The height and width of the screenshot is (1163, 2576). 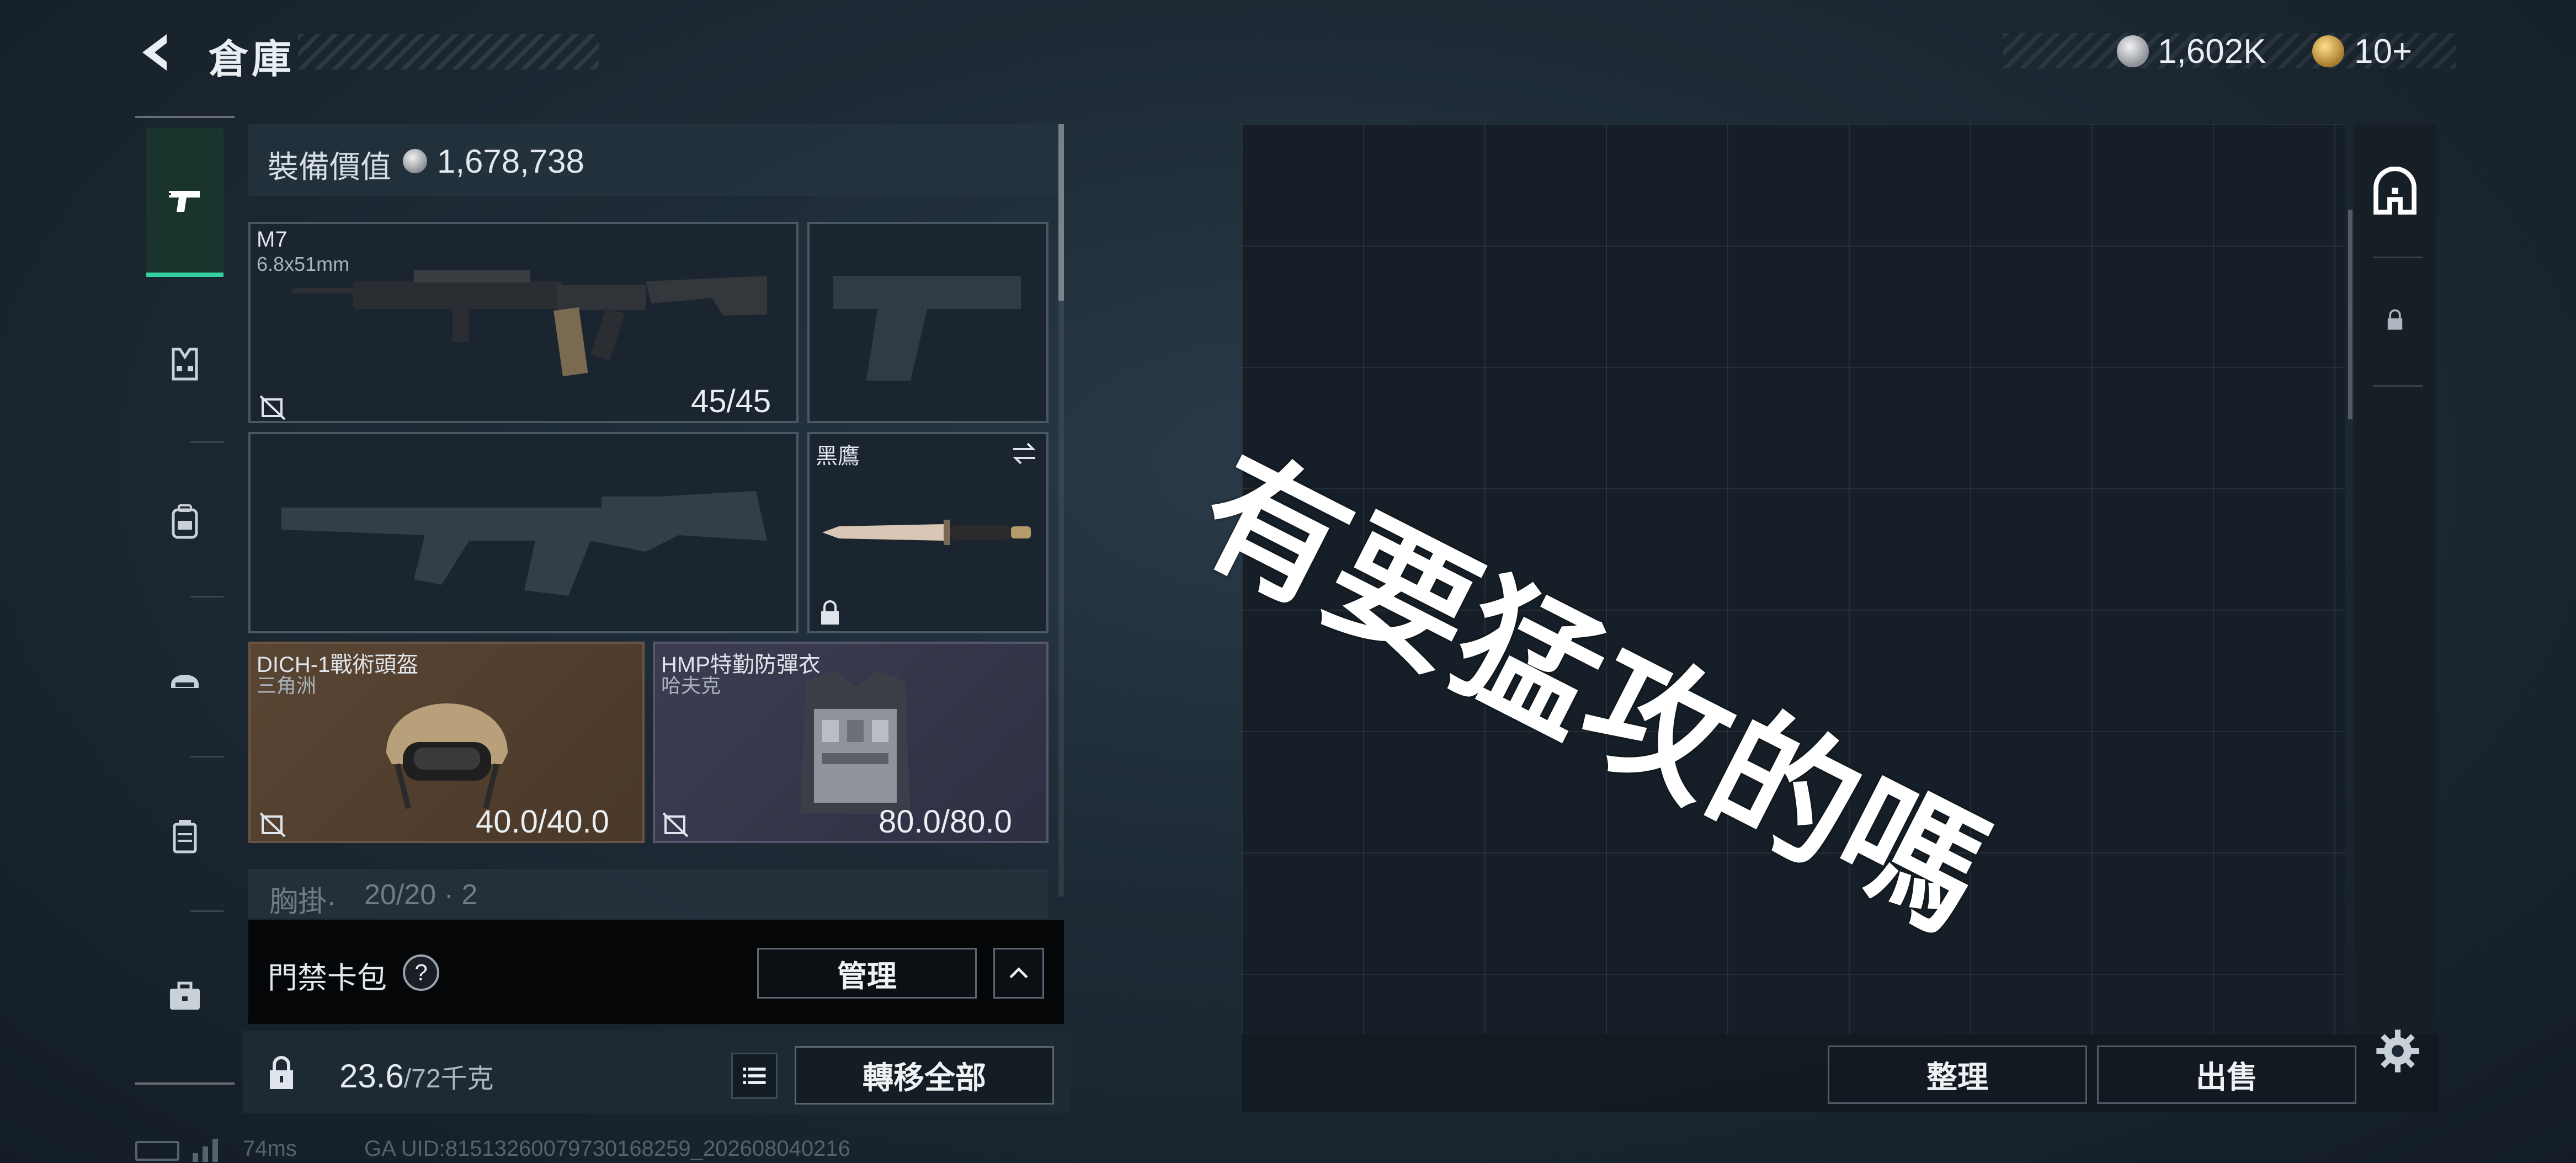 I want to click on safe-box-icon, so click(x=2395, y=191).